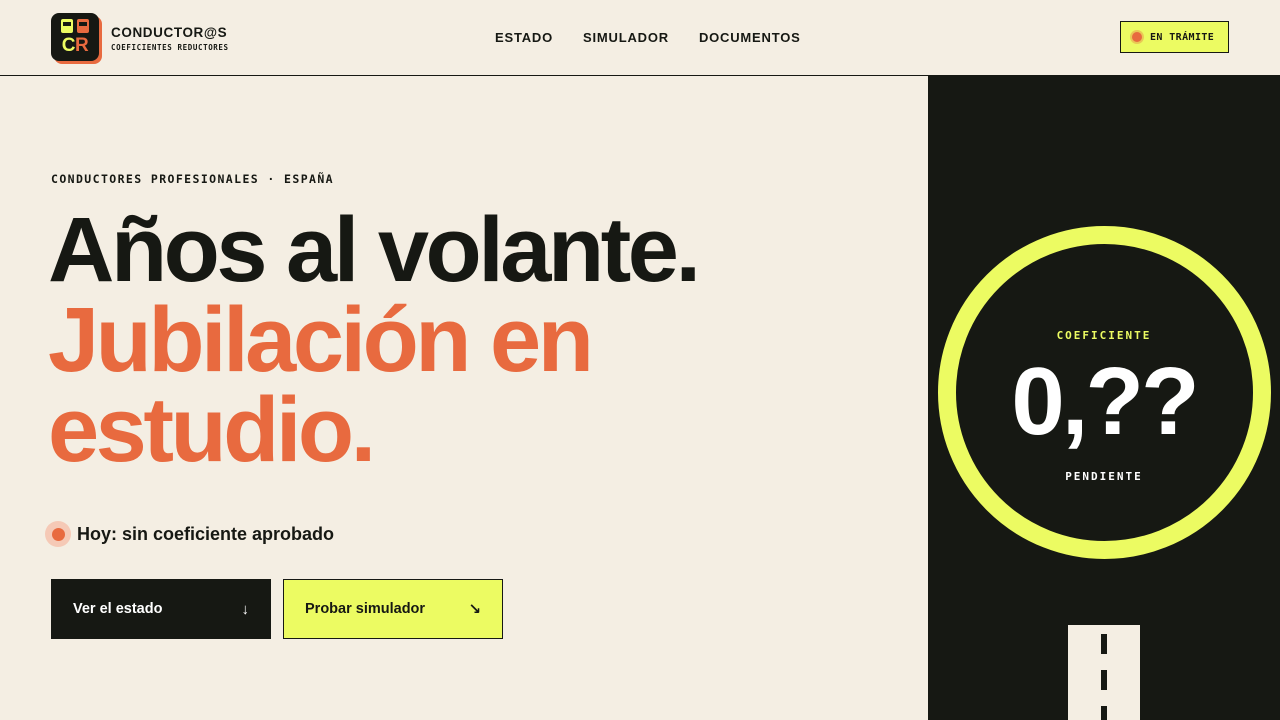 This screenshot has height=720, width=1280. What do you see at coordinates (1182, 37) in the screenshot?
I see `status-badge-label: EN TRÁMITE` at bounding box center [1182, 37].